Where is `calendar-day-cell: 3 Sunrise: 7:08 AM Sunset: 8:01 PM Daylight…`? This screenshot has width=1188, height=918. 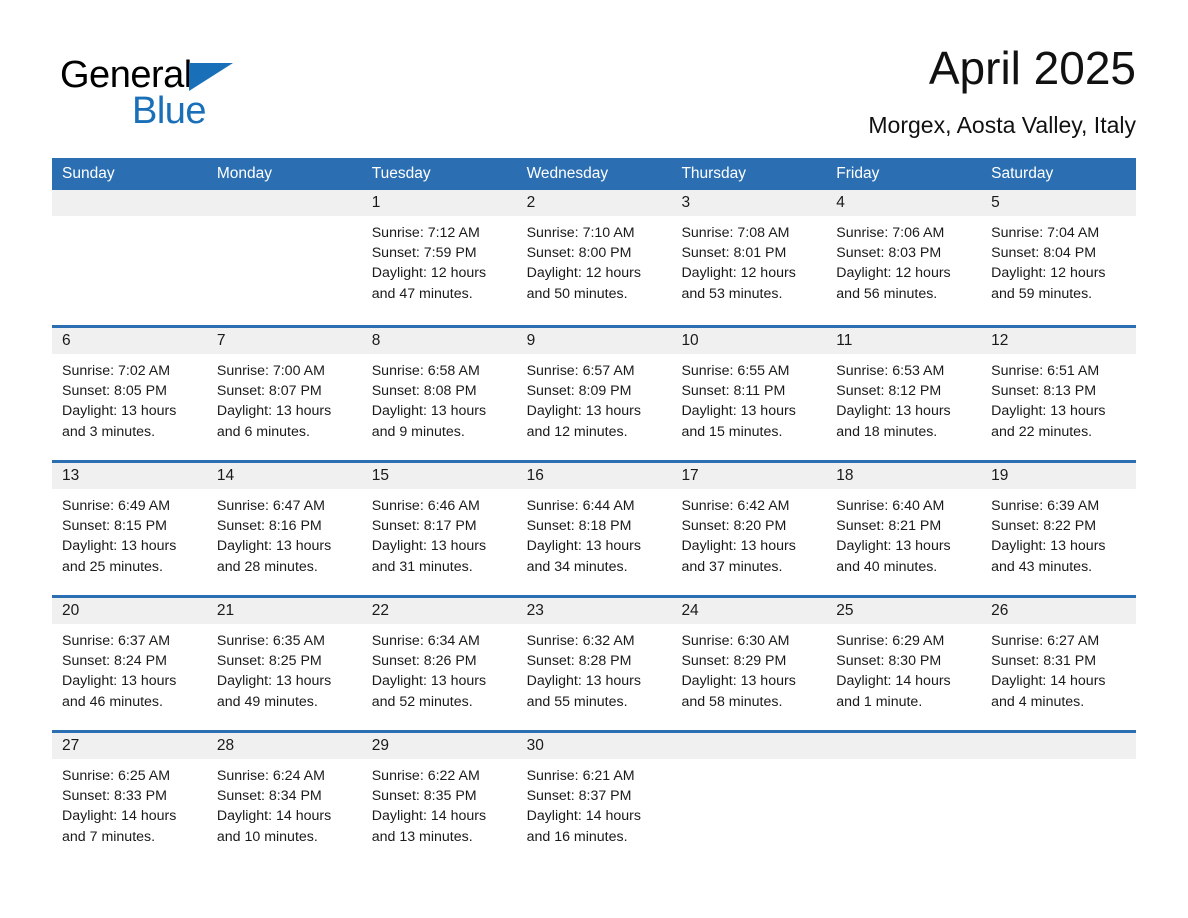 calendar-day-cell: 3 Sunrise: 7:08 AM Sunset: 8:01 PM Daylight… is located at coordinates (749, 257).